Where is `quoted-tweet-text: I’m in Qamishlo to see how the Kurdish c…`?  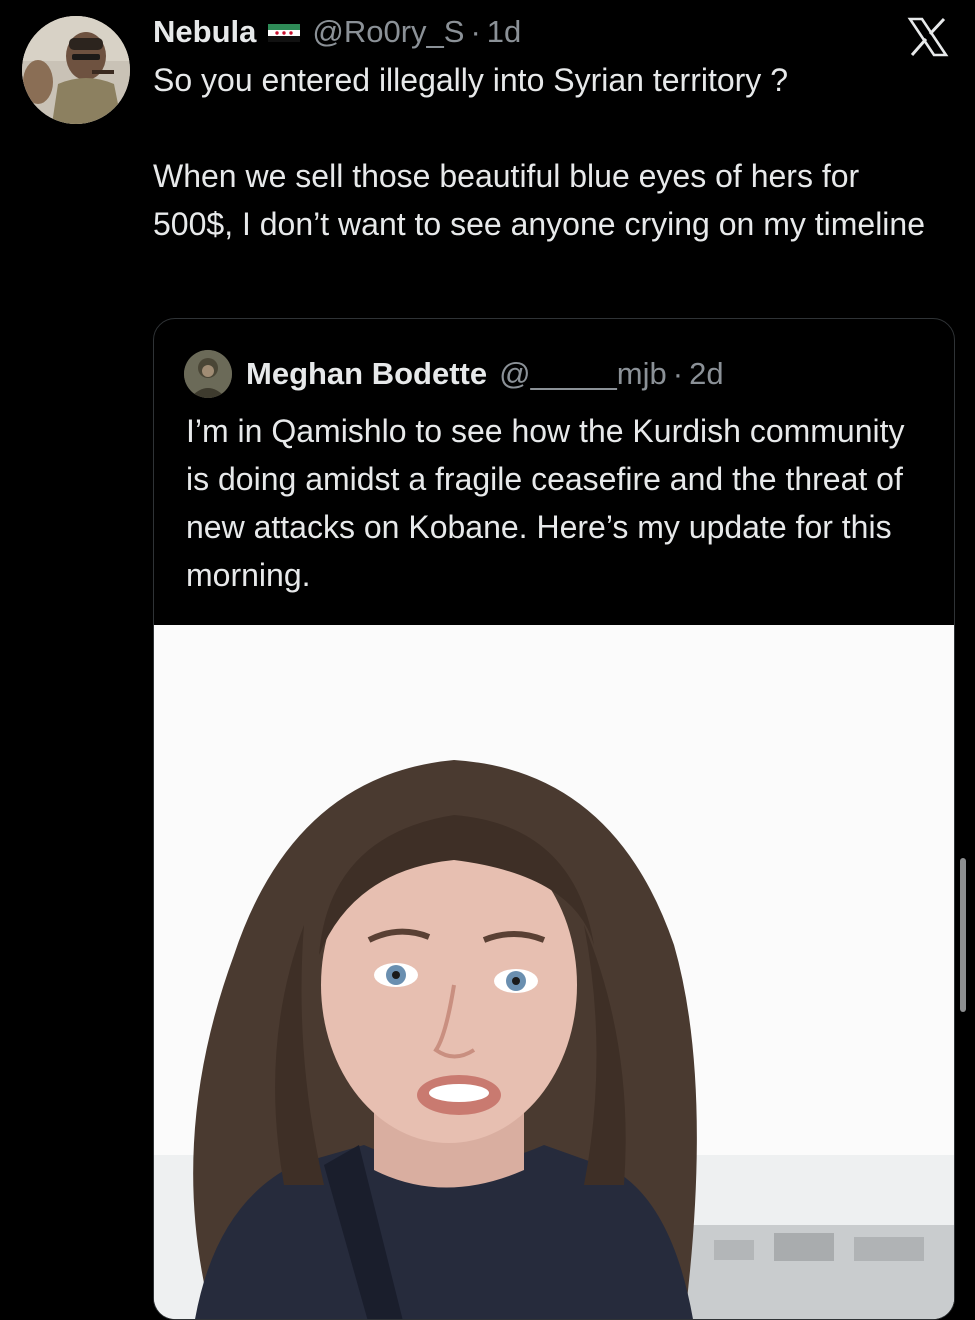
quoted-tweet-text: I’m in Qamishlo to see how the Kurdish c… is located at coordinates (545, 503).